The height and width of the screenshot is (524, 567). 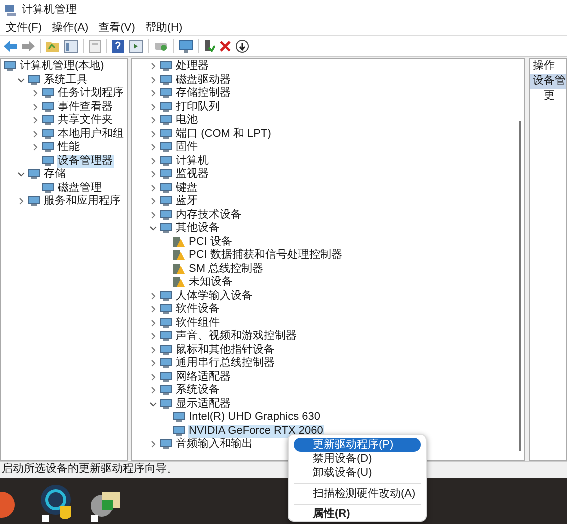 What do you see at coordinates (91, 134) in the screenshot?
I see `tree-item: 本地用户和组` at bounding box center [91, 134].